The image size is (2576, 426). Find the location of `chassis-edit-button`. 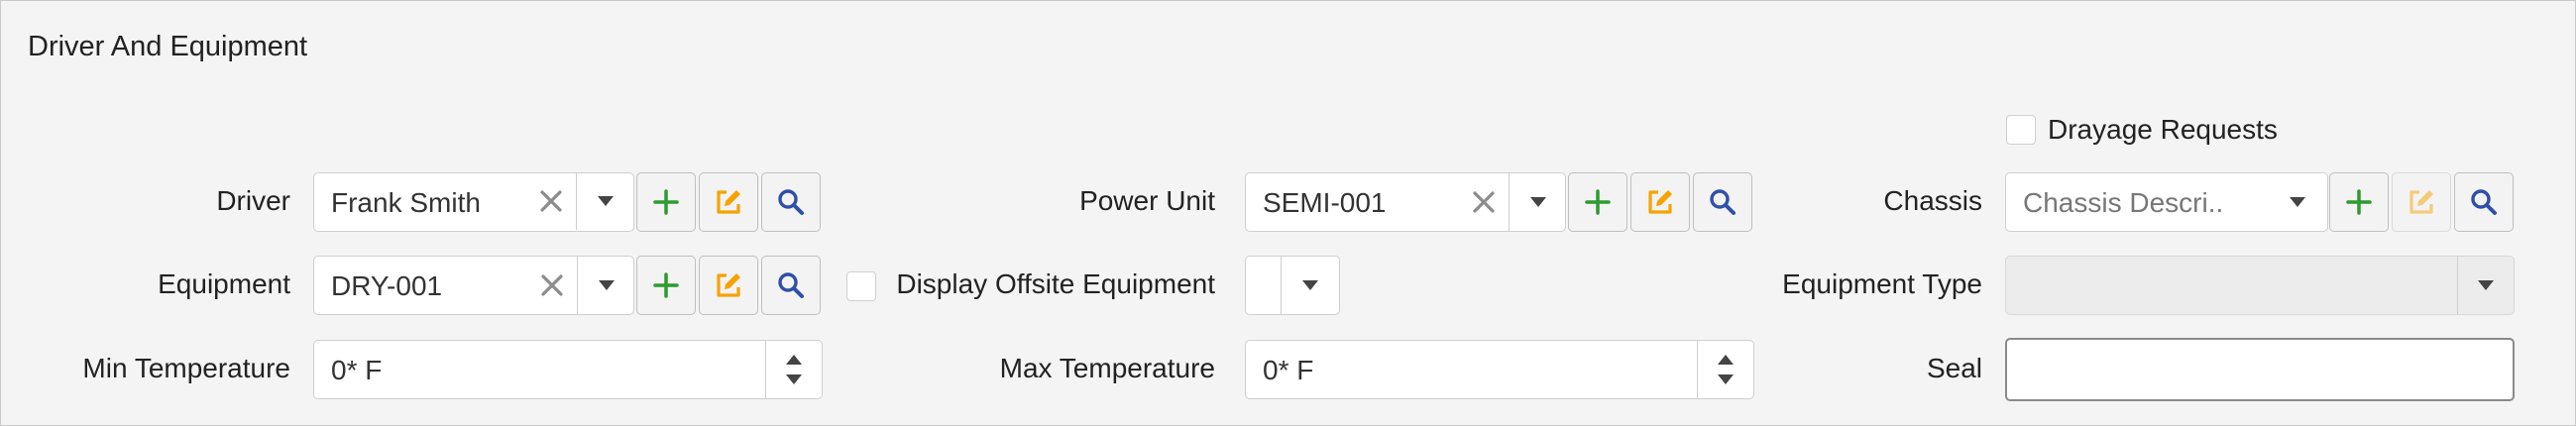

chassis-edit-button is located at coordinates (2421, 202).